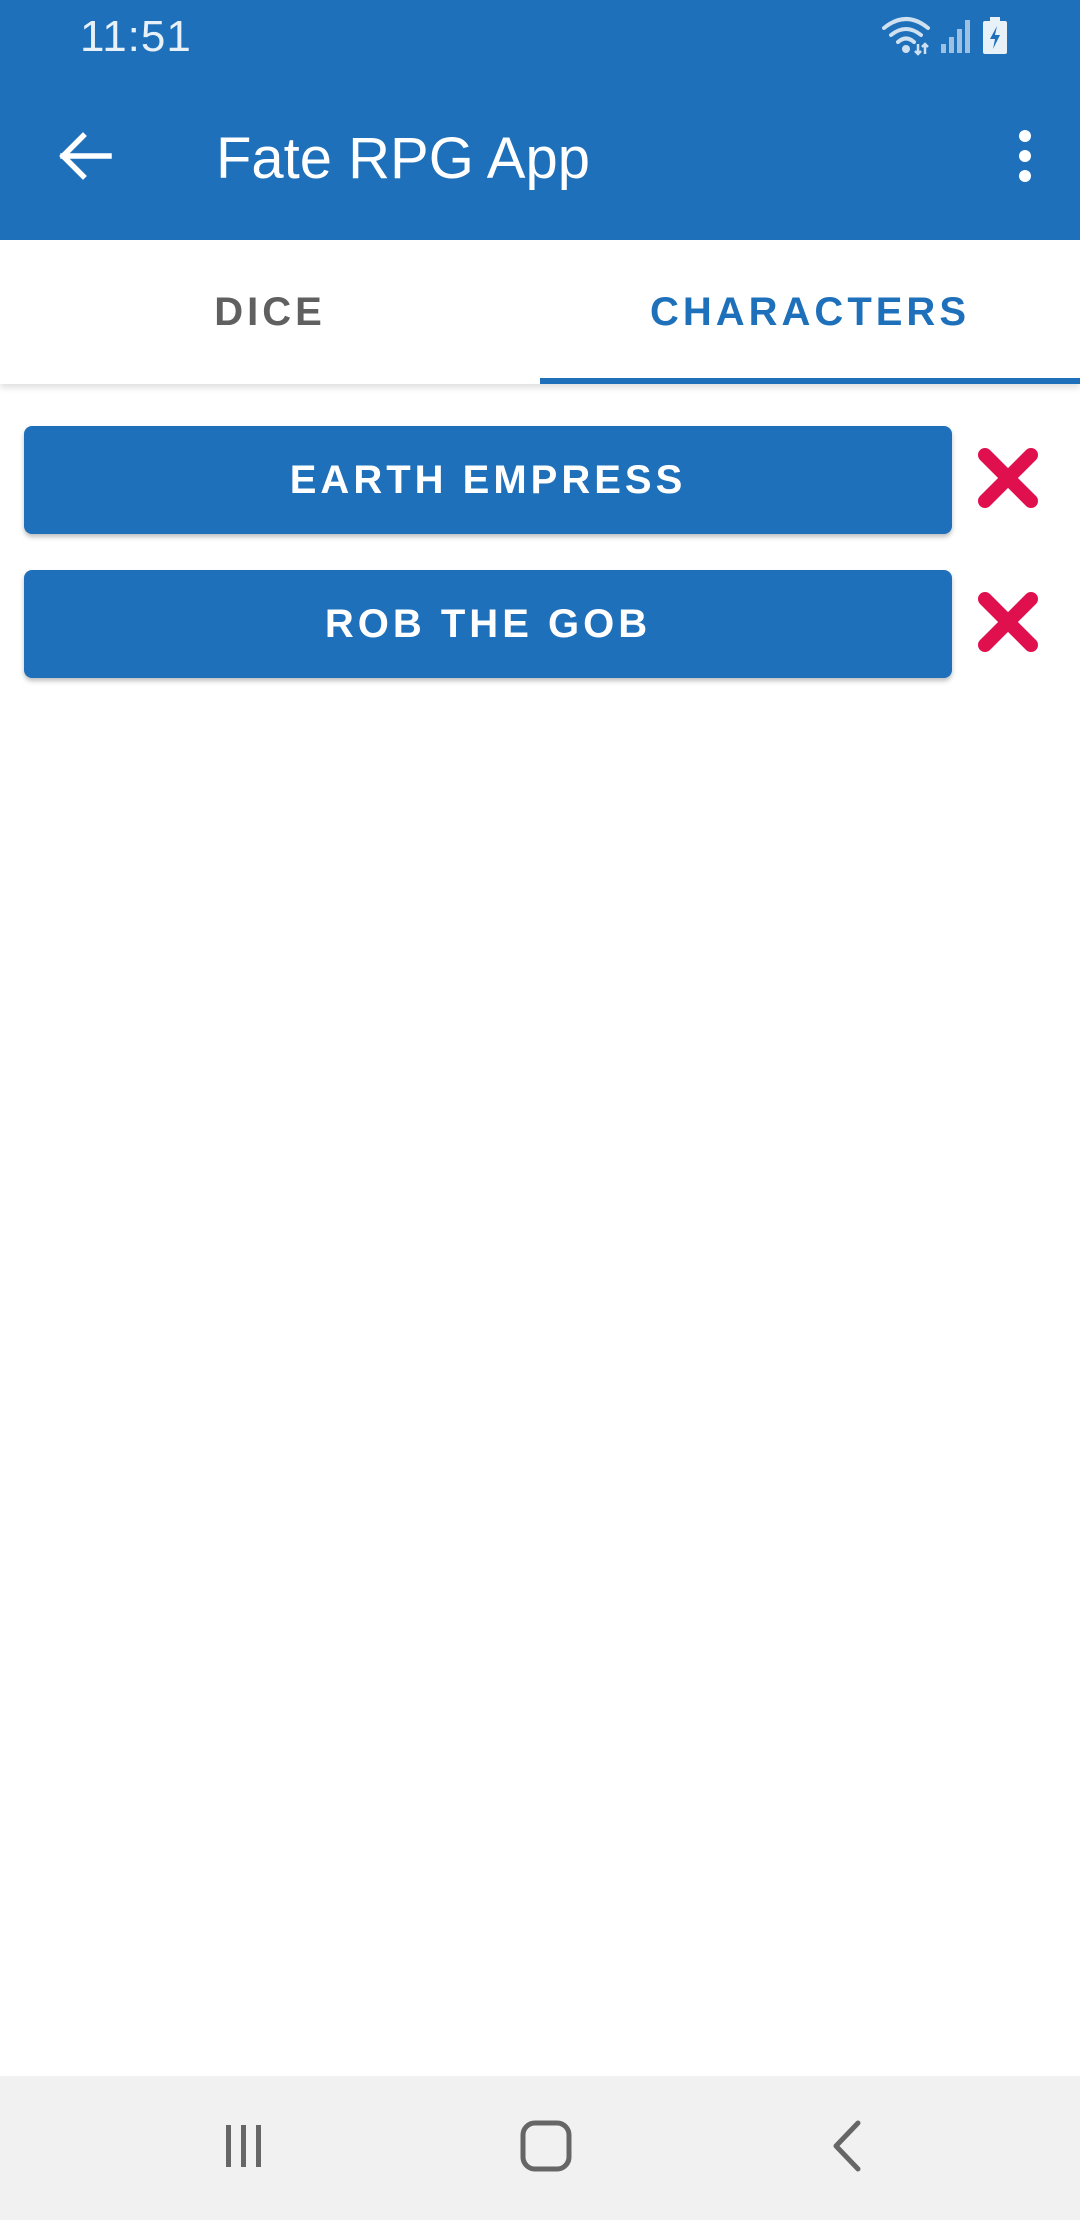 The width and height of the screenshot is (1080, 2220). I want to click on recent-apps-icon, so click(244, 2148).